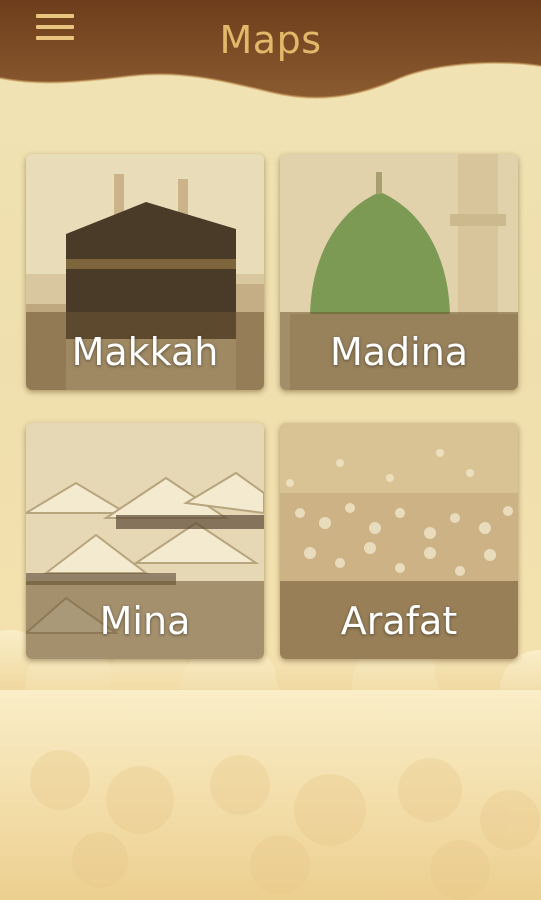  What do you see at coordinates (145, 621) in the screenshot?
I see `tile-label: Mina` at bounding box center [145, 621].